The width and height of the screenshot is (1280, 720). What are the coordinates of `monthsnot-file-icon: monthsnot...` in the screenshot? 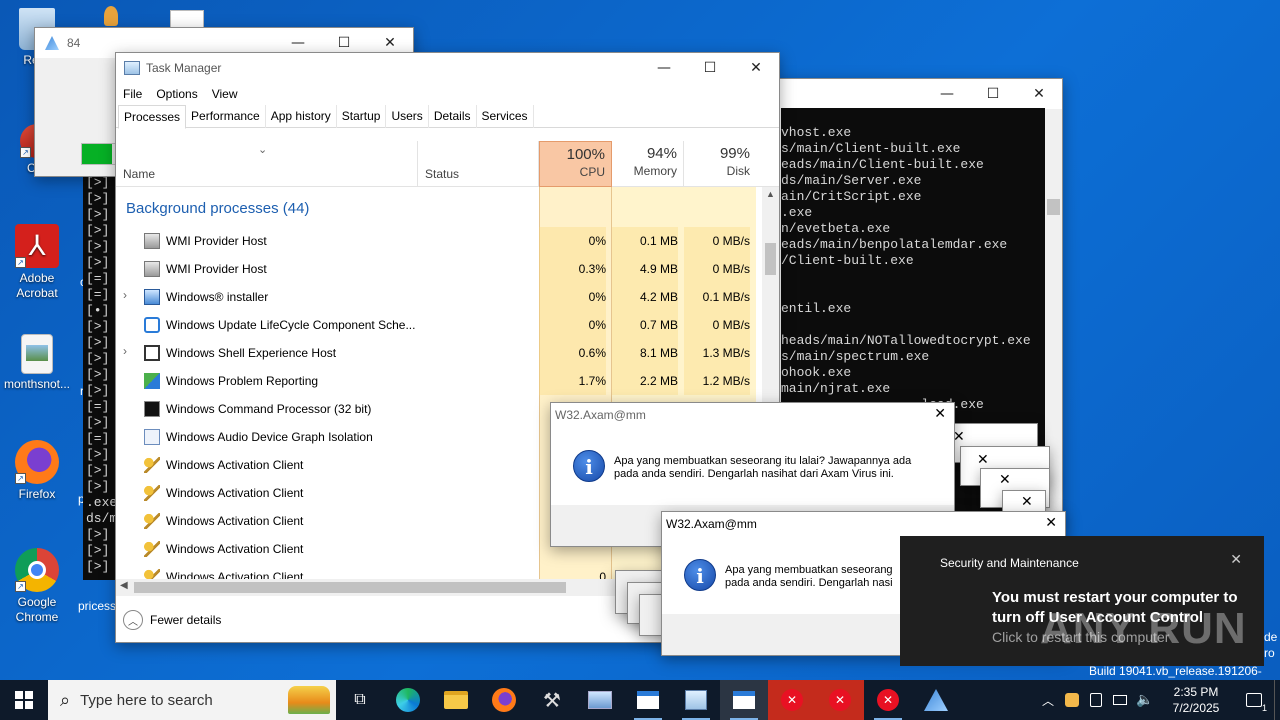 It's located at (37, 363).